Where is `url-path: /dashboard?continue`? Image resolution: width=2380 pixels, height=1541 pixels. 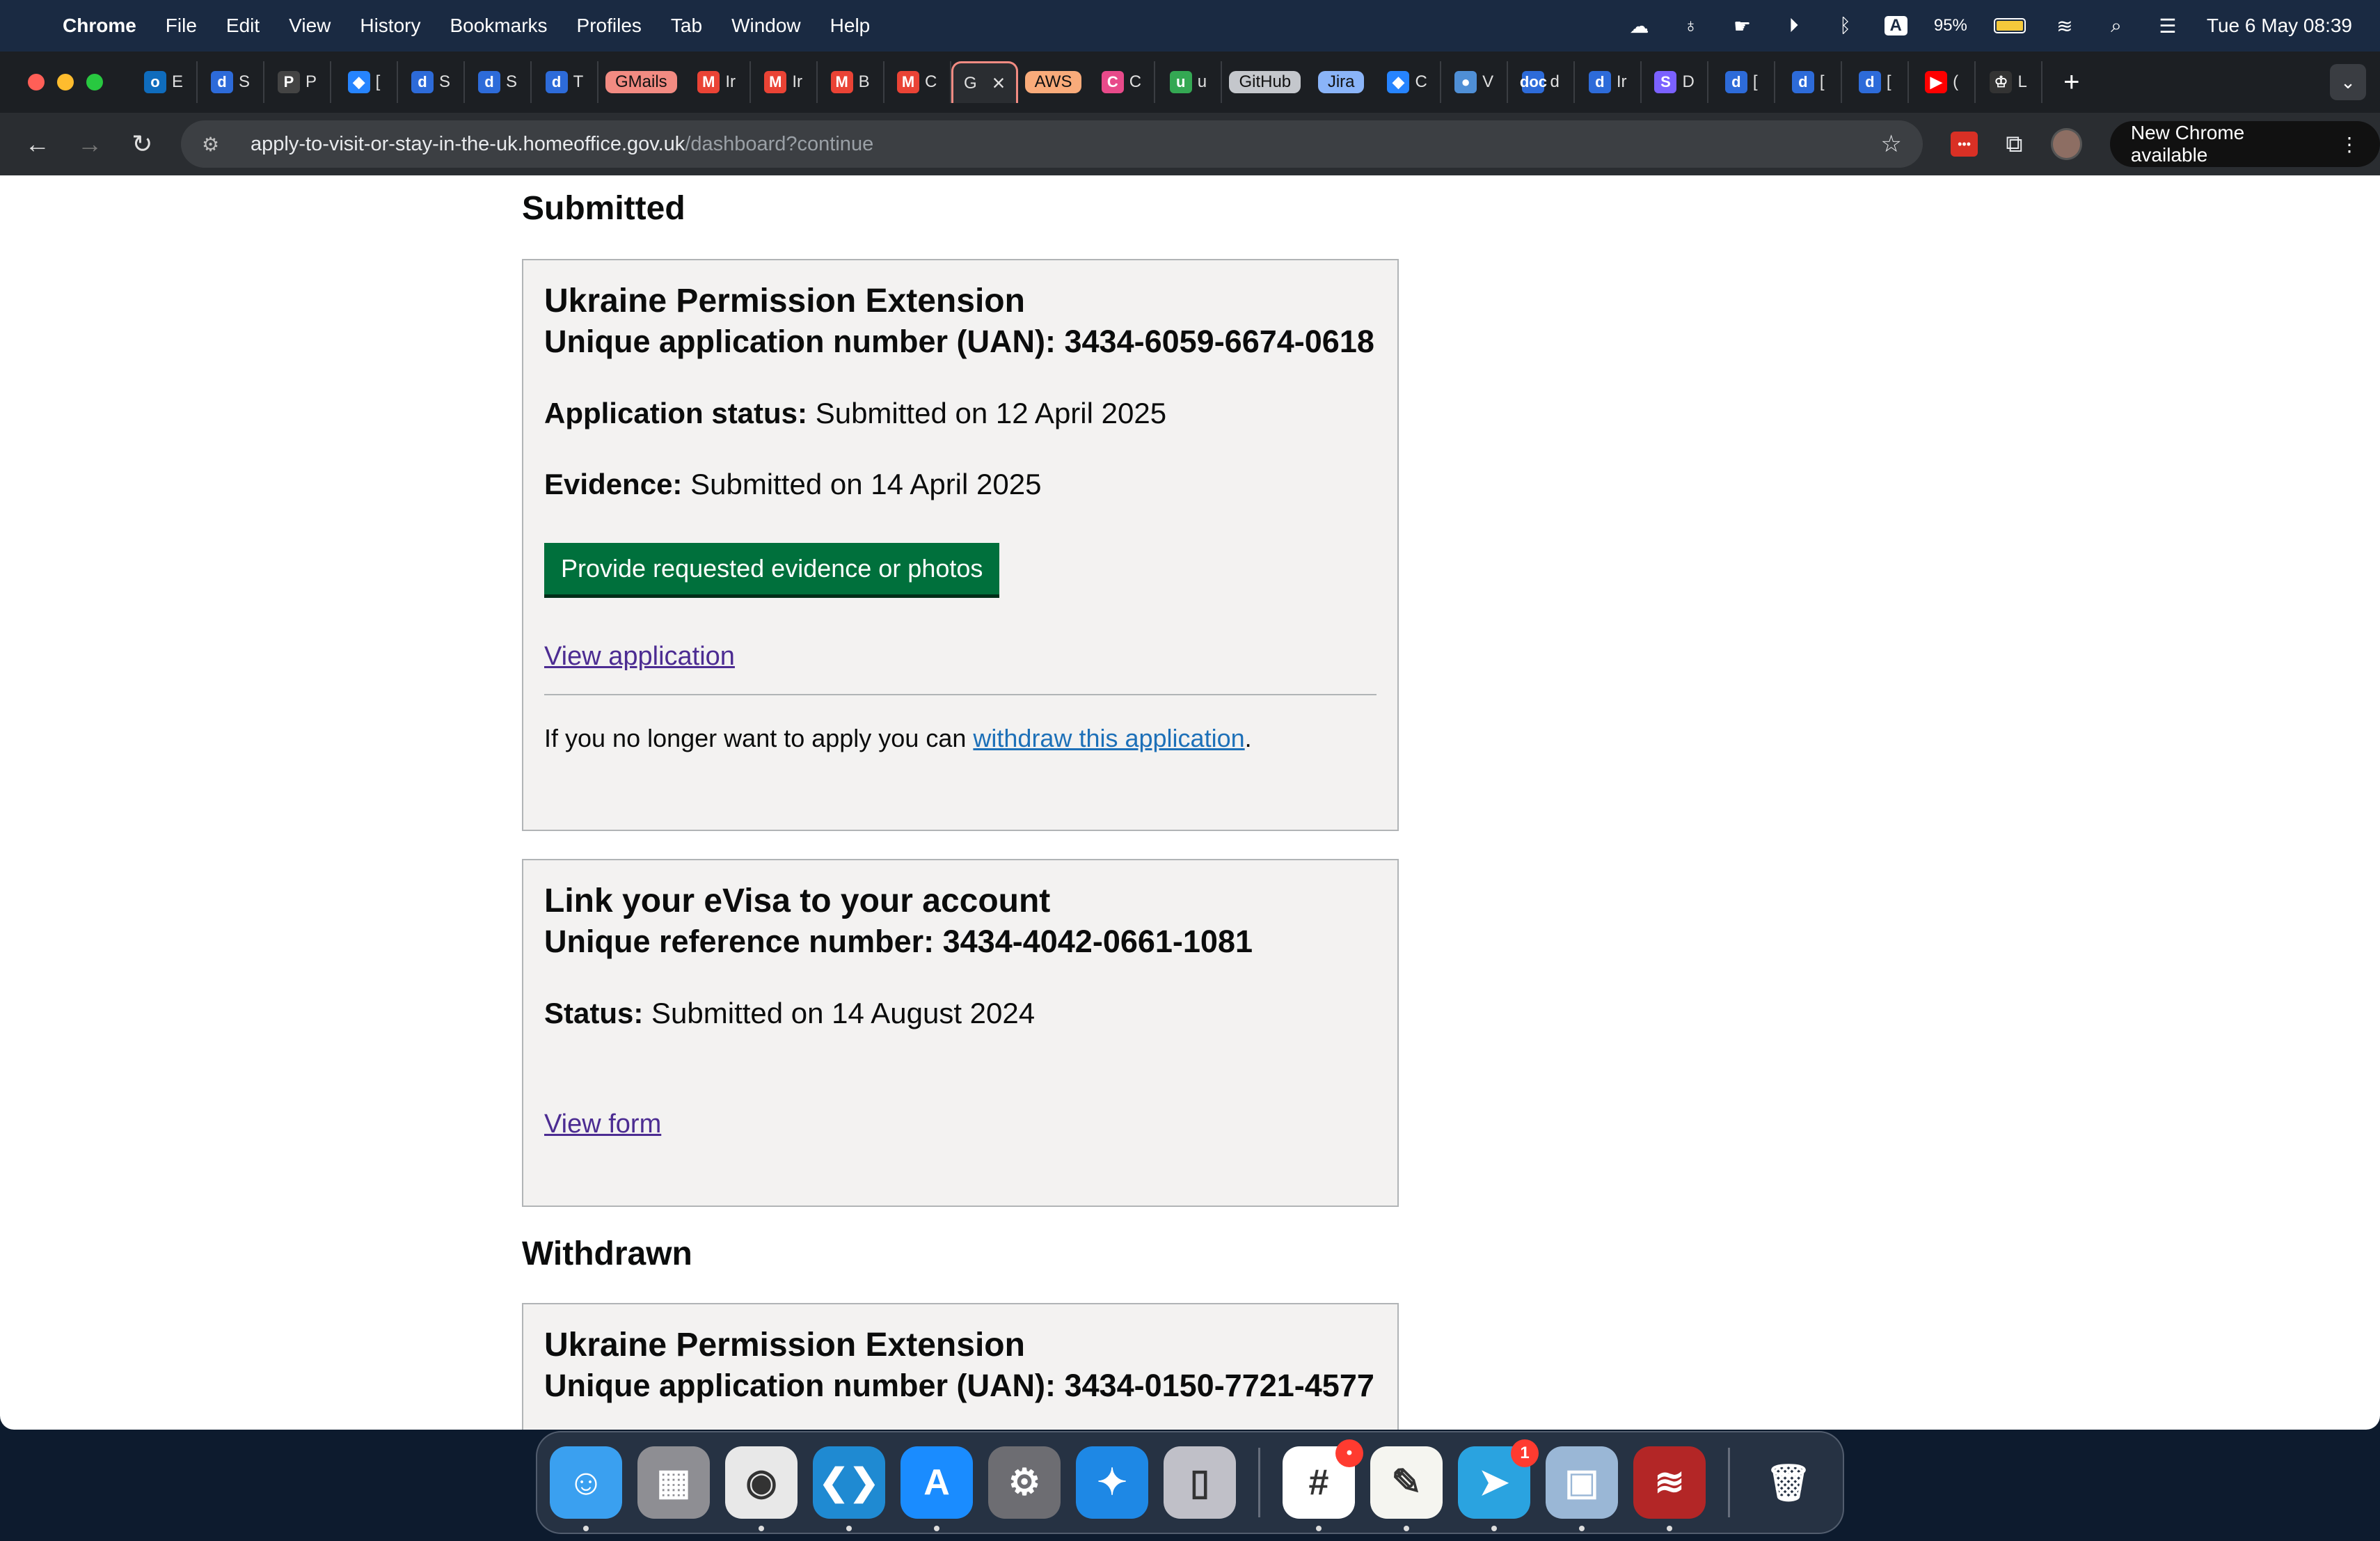
url-path: /dashboard?continue is located at coordinates (779, 143).